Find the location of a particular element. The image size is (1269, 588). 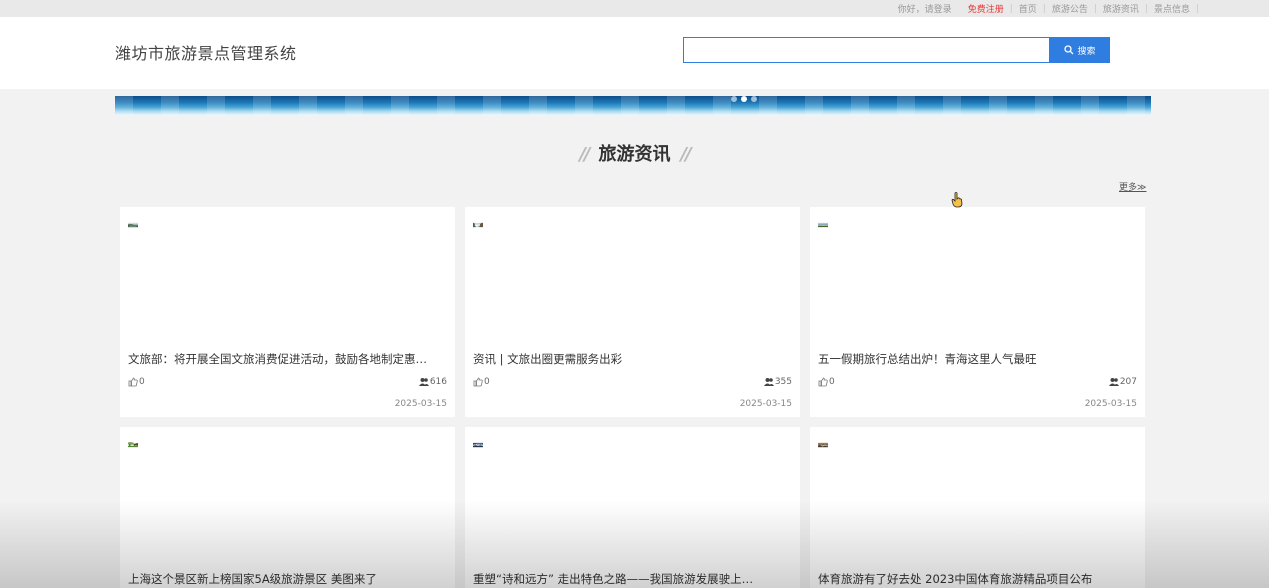

article-card: 资讯 | 文旅出圈更需服务出彩 0 355 2025-03-15 is located at coordinates (632, 312).